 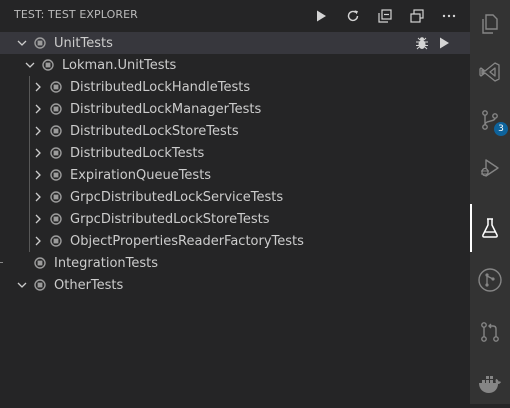 What do you see at coordinates (160, 87) in the screenshot?
I see `tree-item-label: DistributedLockHandleTests` at bounding box center [160, 87].